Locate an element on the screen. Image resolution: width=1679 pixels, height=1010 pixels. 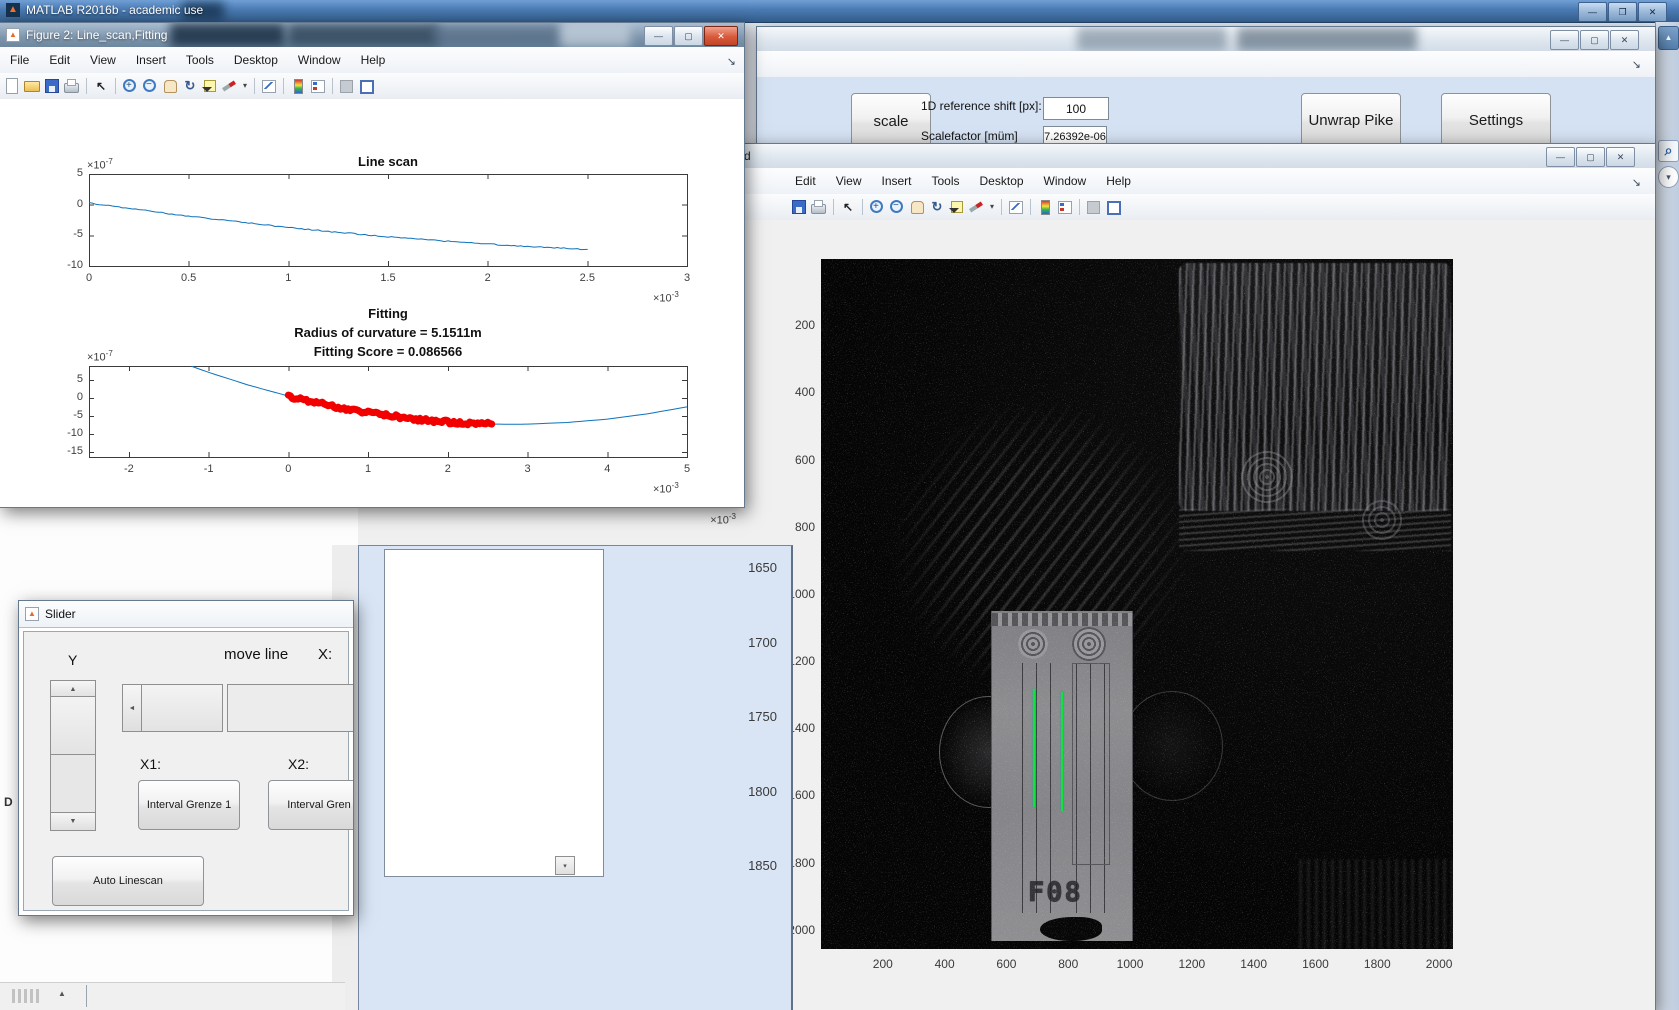
search-button: ⌕ is located at coordinates (1668, 151).